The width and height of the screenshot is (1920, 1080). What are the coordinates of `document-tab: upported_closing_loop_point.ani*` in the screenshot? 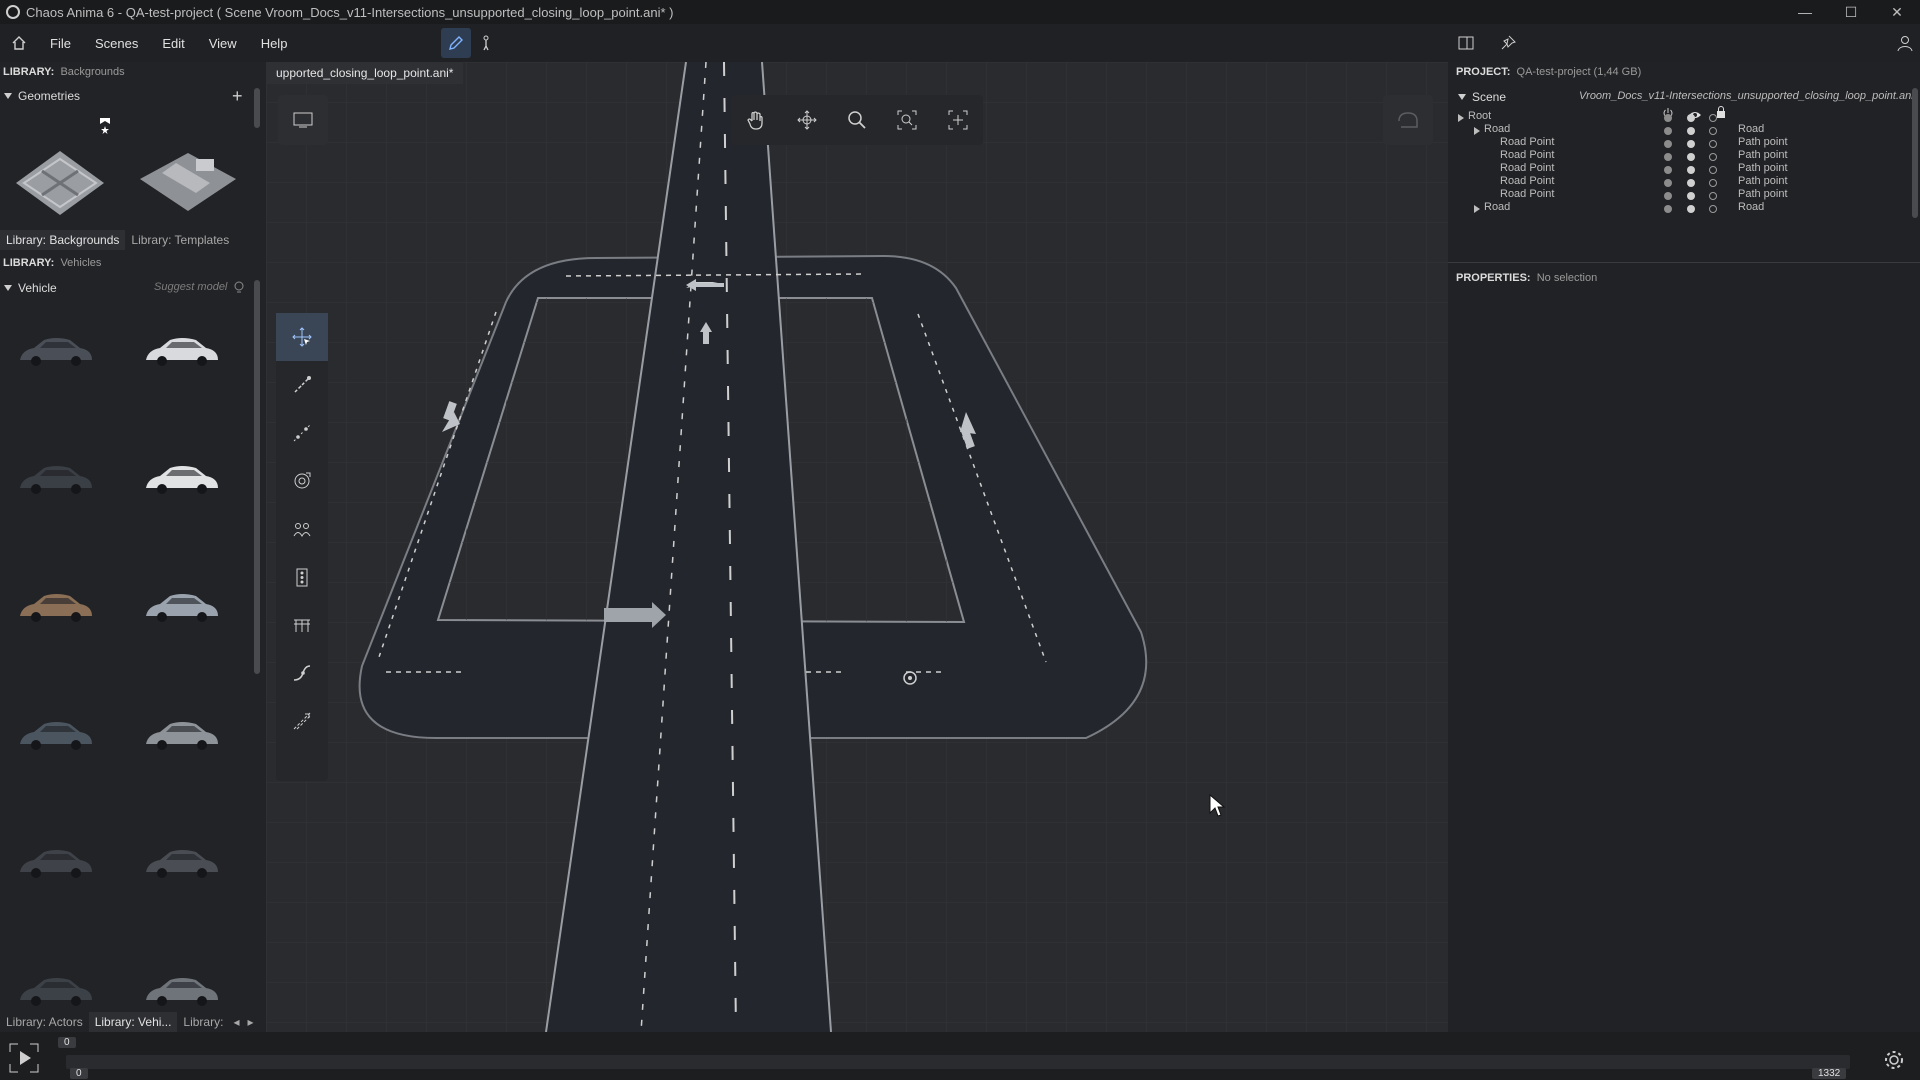 It's located at (365, 73).